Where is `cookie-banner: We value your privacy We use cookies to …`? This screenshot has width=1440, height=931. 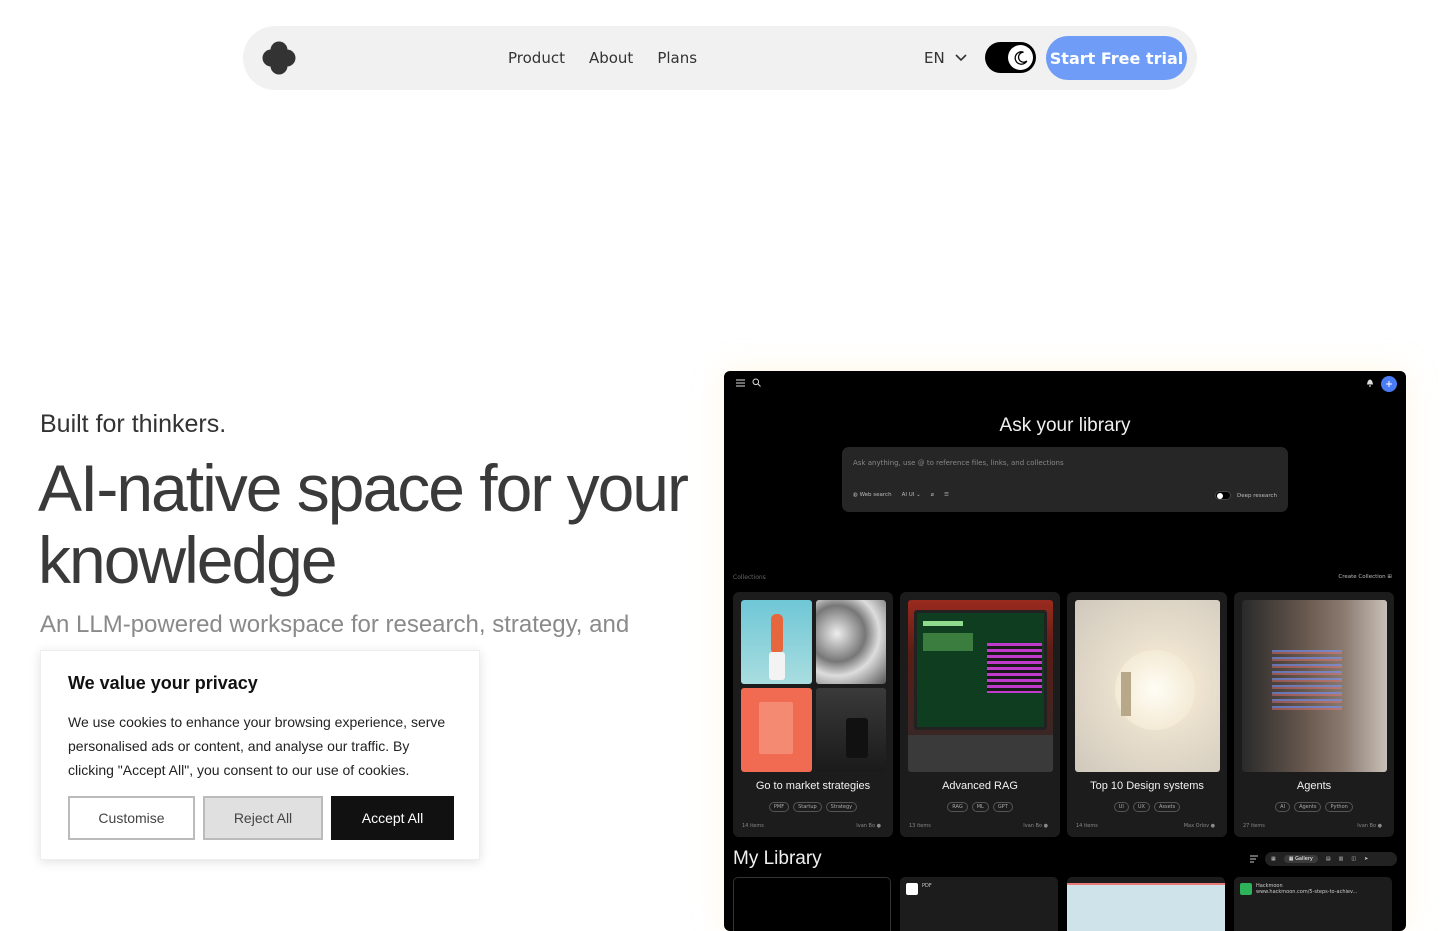 cookie-banner: We value your privacy We use cookies to … is located at coordinates (260, 755).